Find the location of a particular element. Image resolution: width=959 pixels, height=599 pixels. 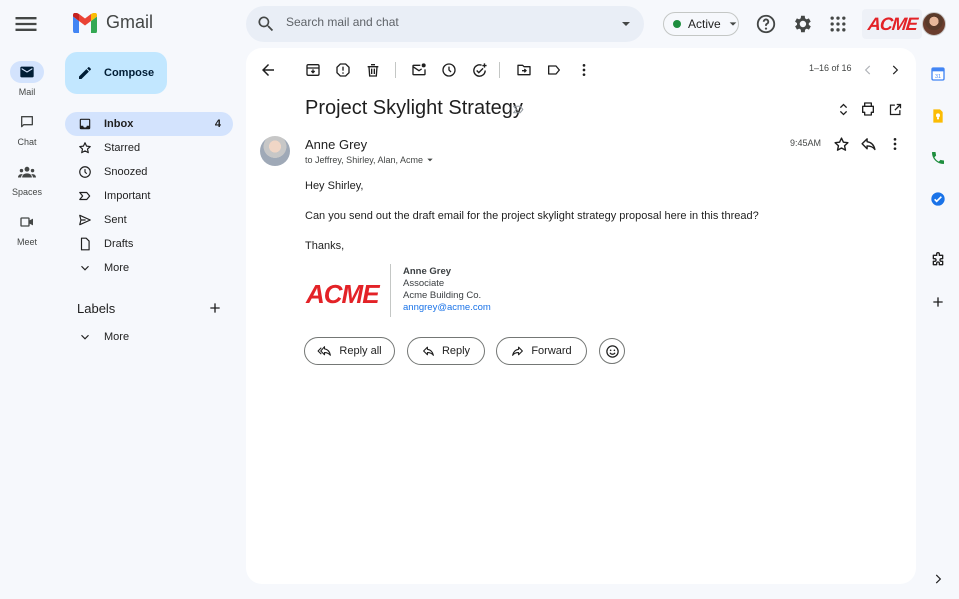

signature-email-link: anngrey@acme.com is located at coordinates (447, 308).